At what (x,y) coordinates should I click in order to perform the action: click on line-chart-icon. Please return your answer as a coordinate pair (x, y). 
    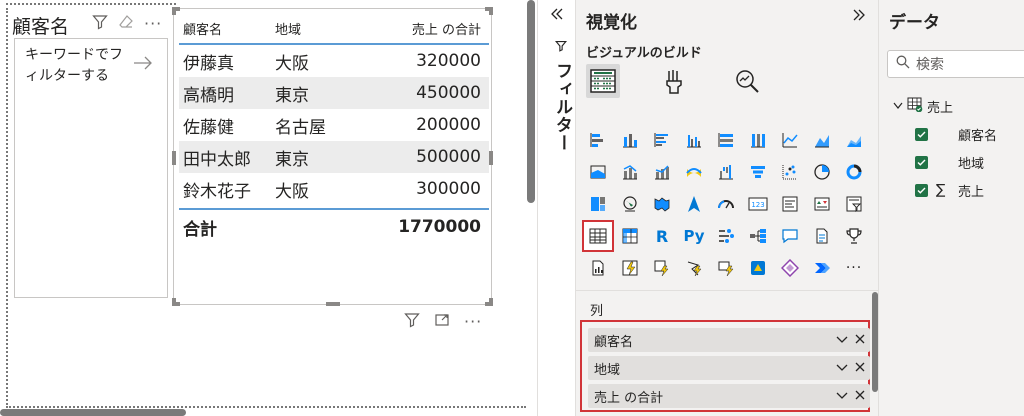
    Looking at the image, I should click on (790, 140).